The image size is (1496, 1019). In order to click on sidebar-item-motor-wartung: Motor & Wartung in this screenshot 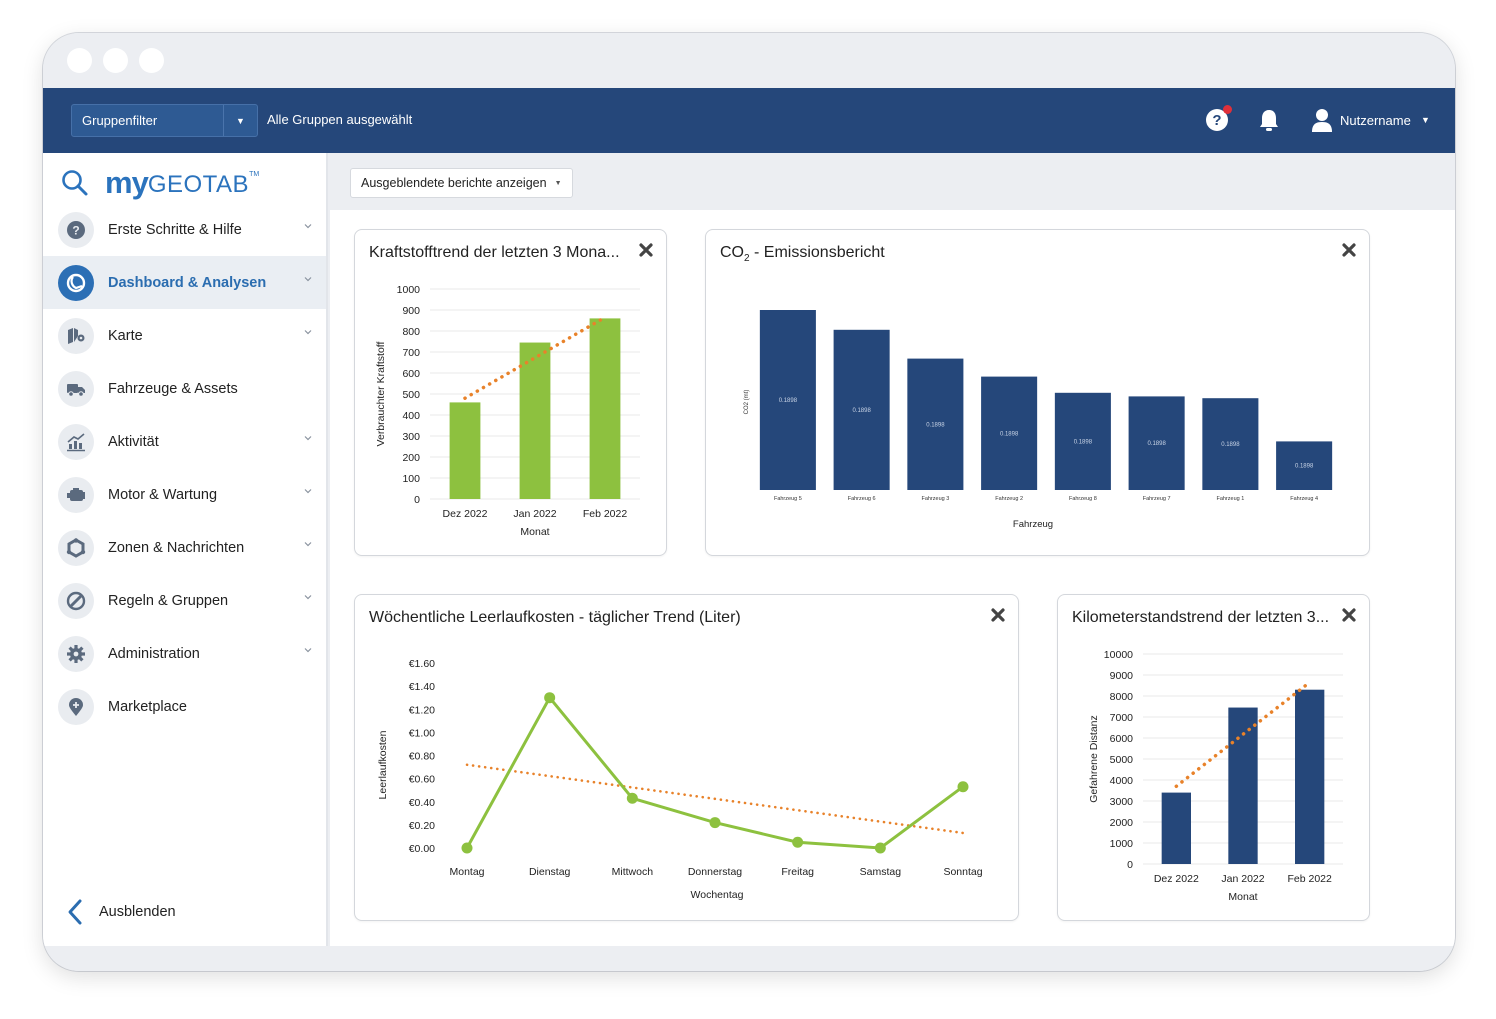, I will do `click(184, 494)`.